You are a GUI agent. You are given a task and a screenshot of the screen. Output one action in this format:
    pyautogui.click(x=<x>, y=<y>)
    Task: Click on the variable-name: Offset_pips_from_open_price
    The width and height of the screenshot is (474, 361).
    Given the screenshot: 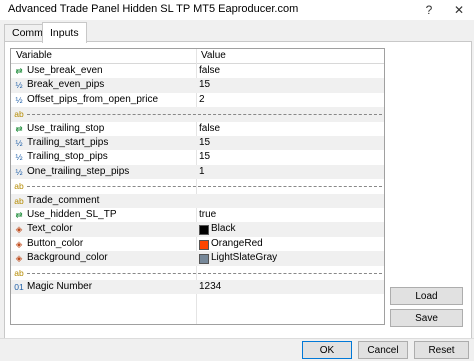 What is the action you would take?
    pyautogui.click(x=93, y=99)
    